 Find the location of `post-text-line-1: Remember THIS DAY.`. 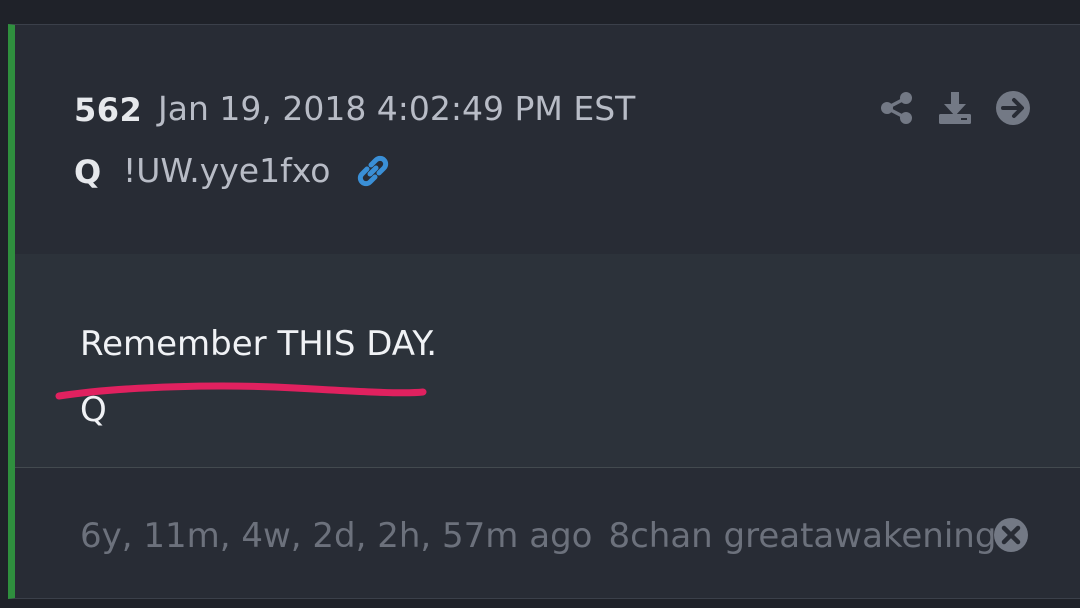

post-text-line-1: Remember THIS DAY. is located at coordinates (259, 344).